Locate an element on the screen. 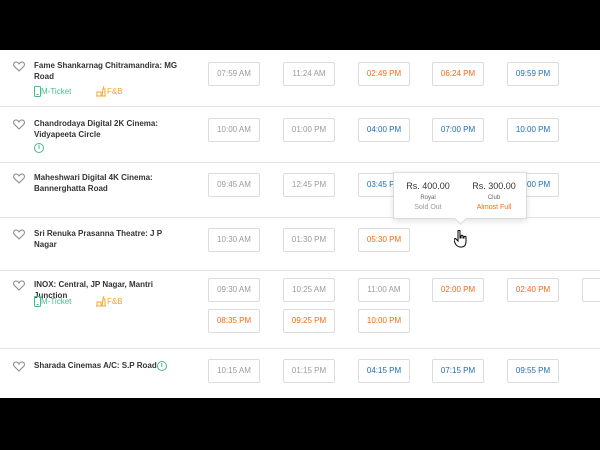 The height and width of the screenshot is (450, 600). cinema-name-text: Fame Shankarnag Chitramandira: MG Road is located at coordinates (106, 71).